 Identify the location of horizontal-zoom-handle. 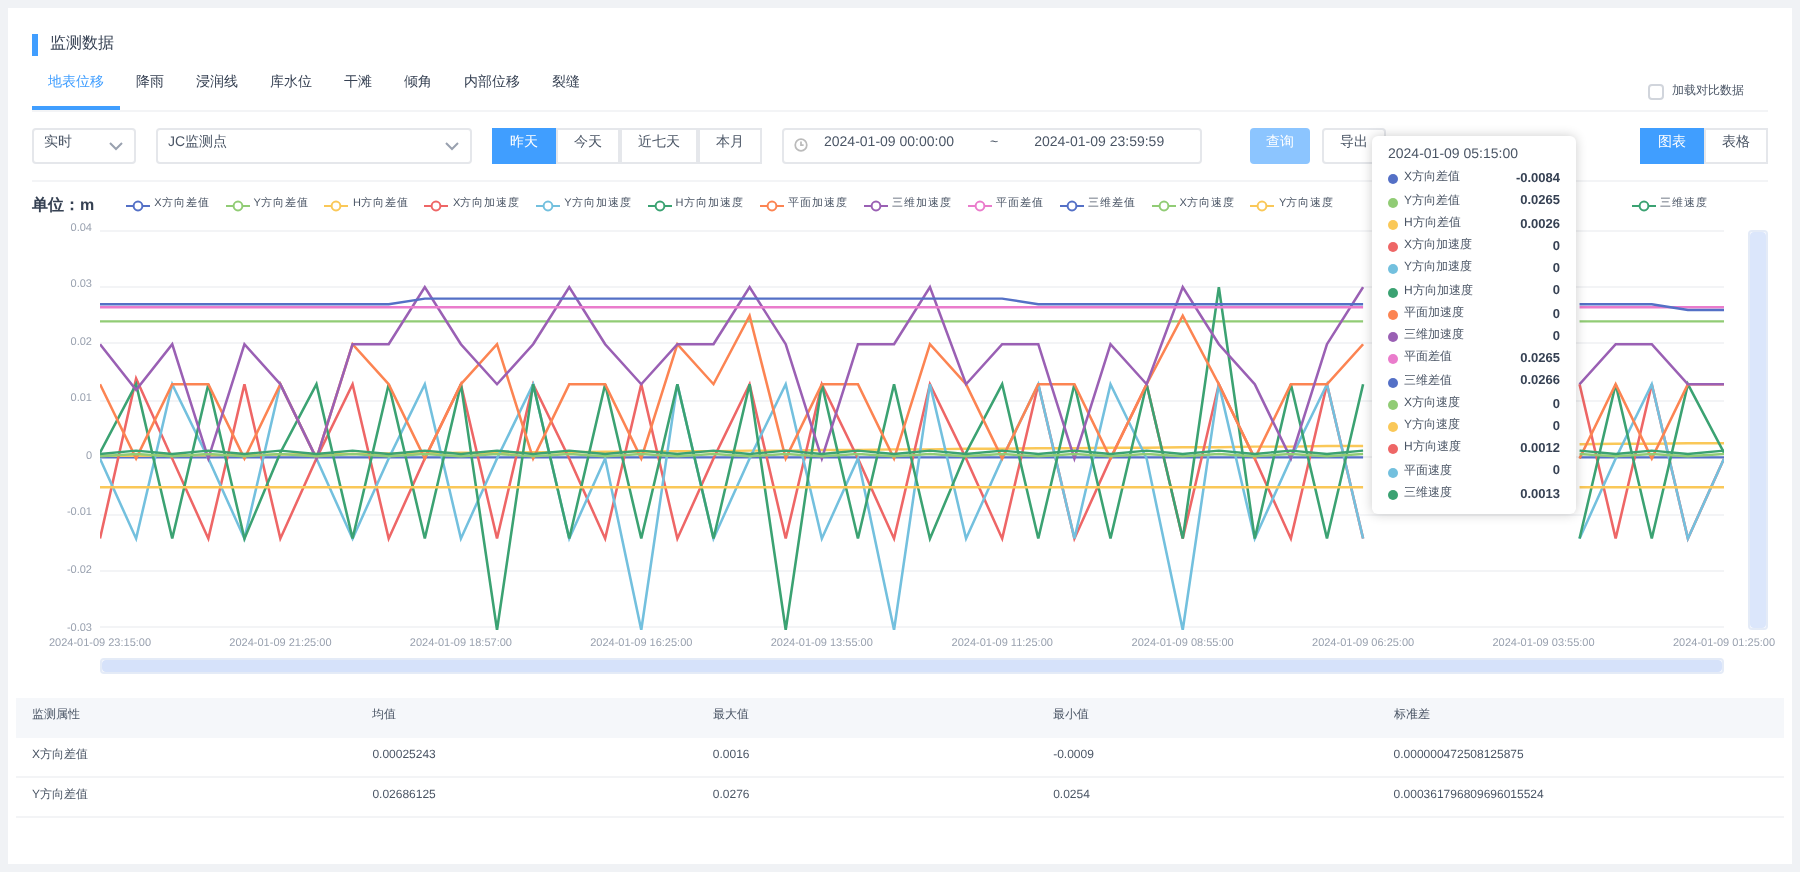
(912, 665).